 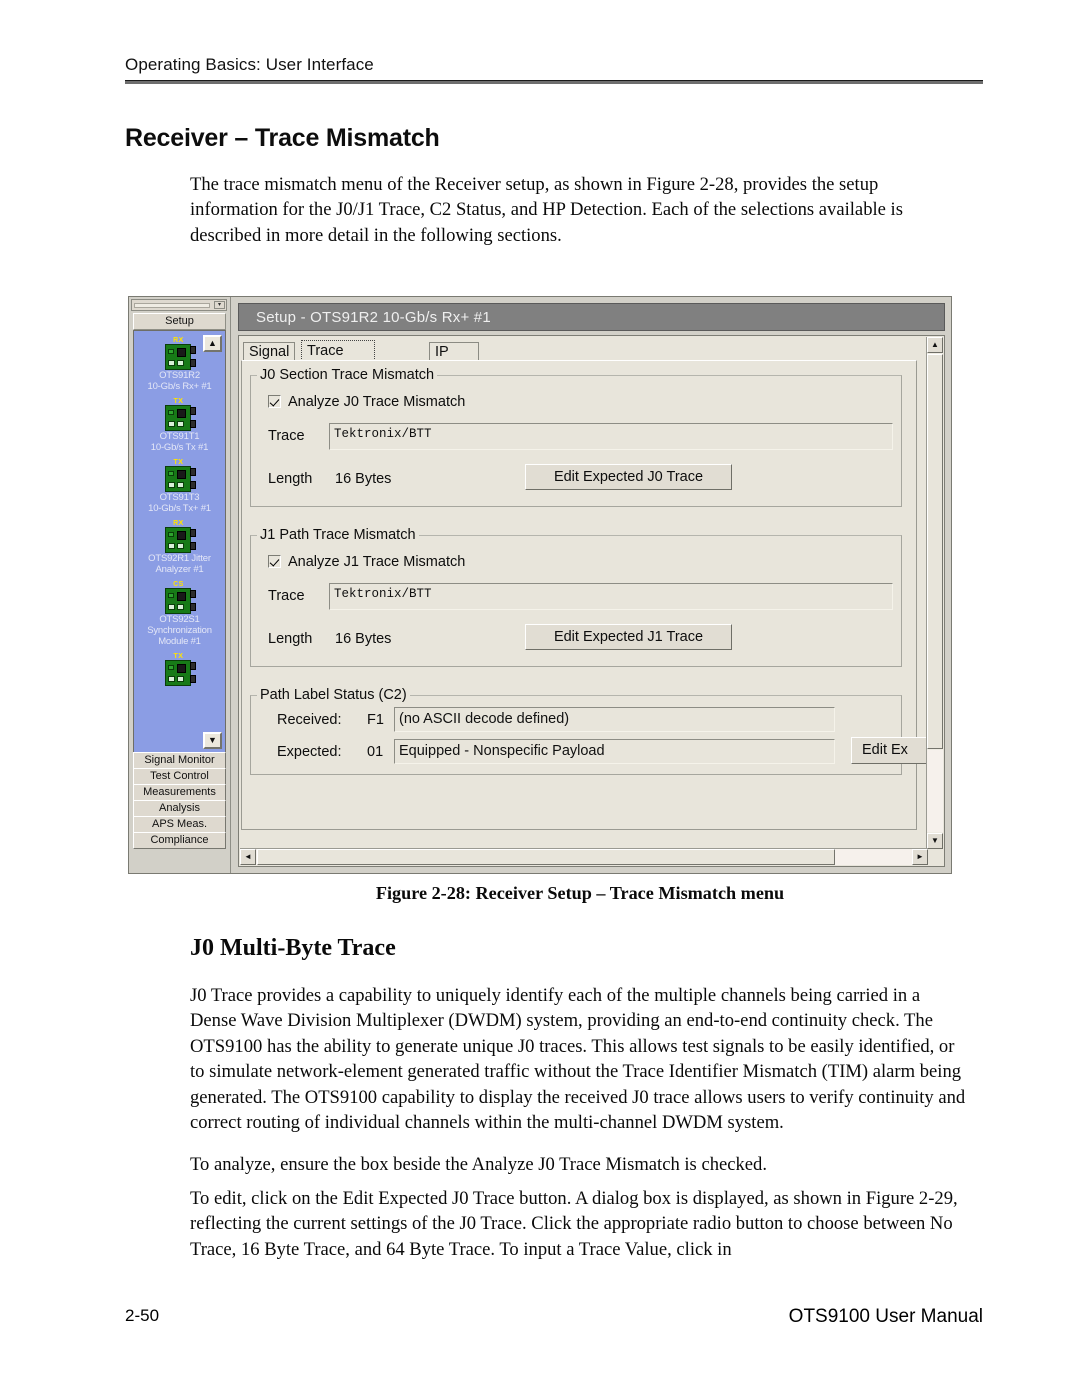 What do you see at coordinates (179, 386) in the screenshot?
I see `module-label-line2: 10-Gb/s Rx+ #1` at bounding box center [179, 386].